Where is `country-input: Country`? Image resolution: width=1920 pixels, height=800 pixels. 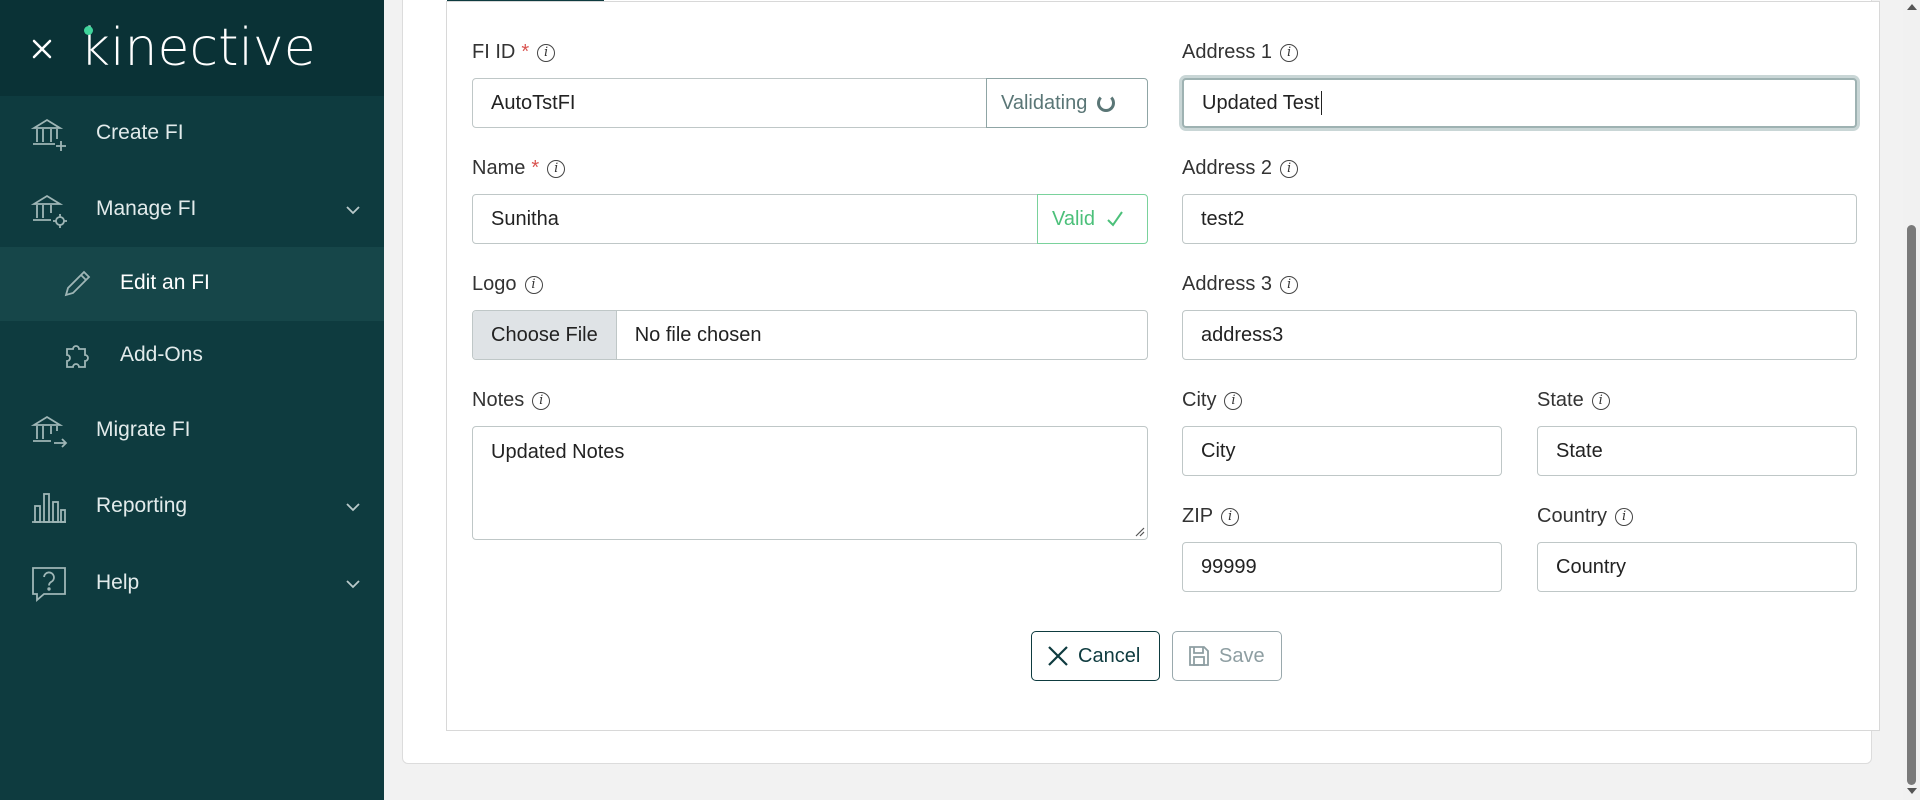
country-input: Country is located at coordinates (1697, 567).